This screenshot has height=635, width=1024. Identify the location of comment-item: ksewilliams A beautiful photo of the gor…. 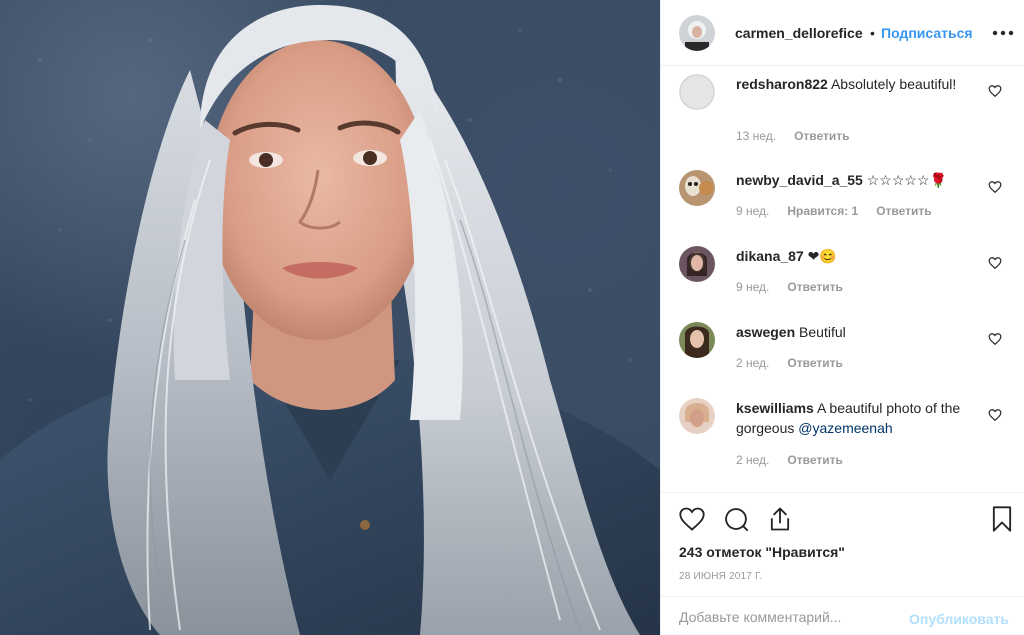
(842, 436).